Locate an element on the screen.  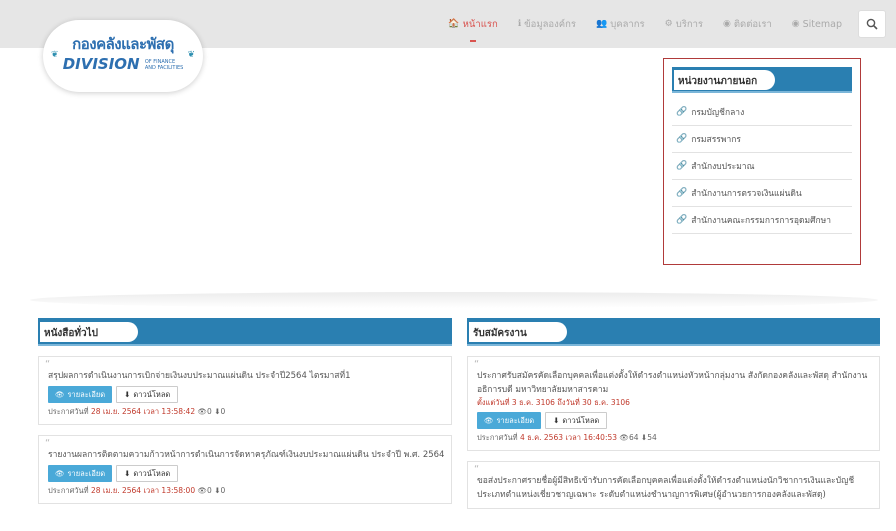
publish-date: 28 เม.ย. 2564 เวลา 13:58:42 is located at coordinates (143, 411).